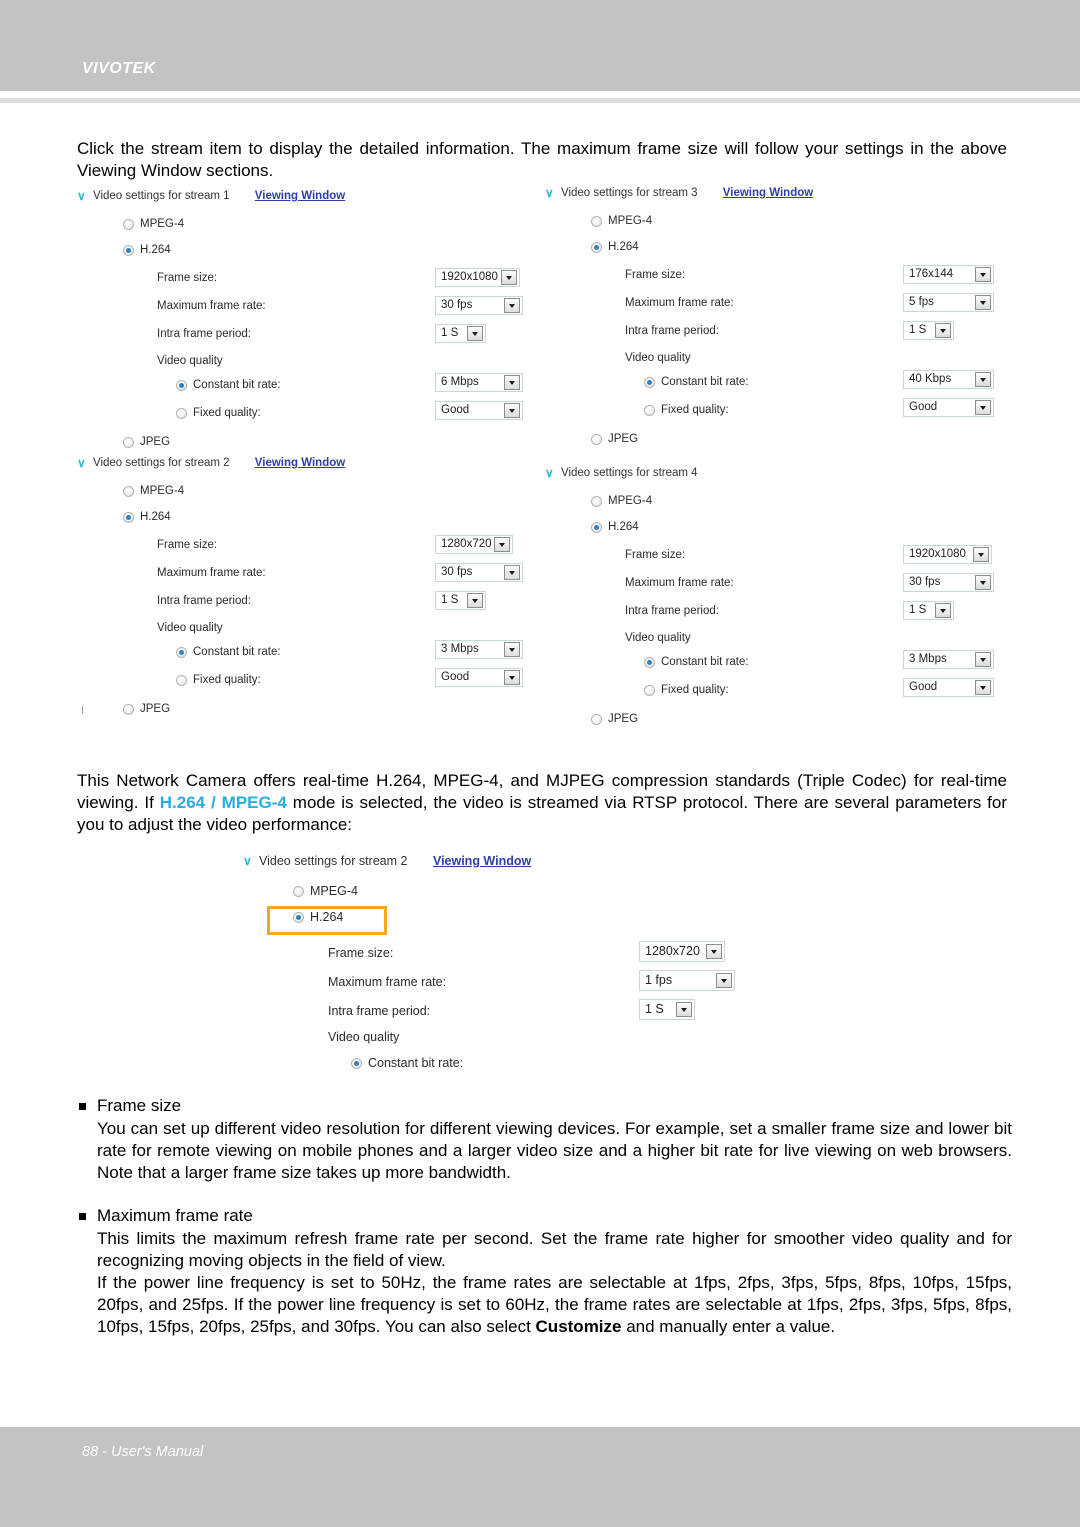 This screenshot has height=1527, width=1080. I want to click on select-constant-bit-rate-stream-1: 6 Mbps, so click(479, 382).